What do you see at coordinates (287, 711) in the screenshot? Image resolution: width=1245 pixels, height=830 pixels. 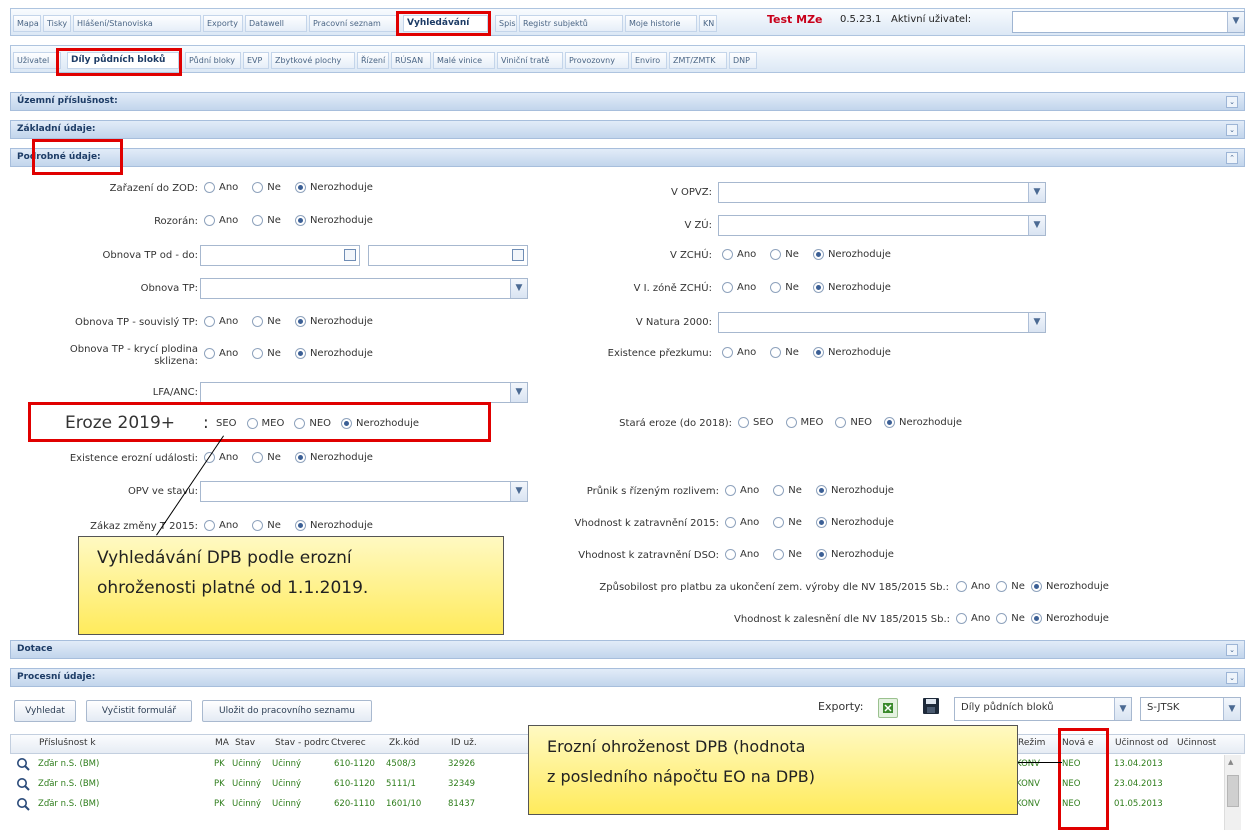 I see `save-to-list-button: Uložit do pracovního seznamu` at bounding box center [287, 711].